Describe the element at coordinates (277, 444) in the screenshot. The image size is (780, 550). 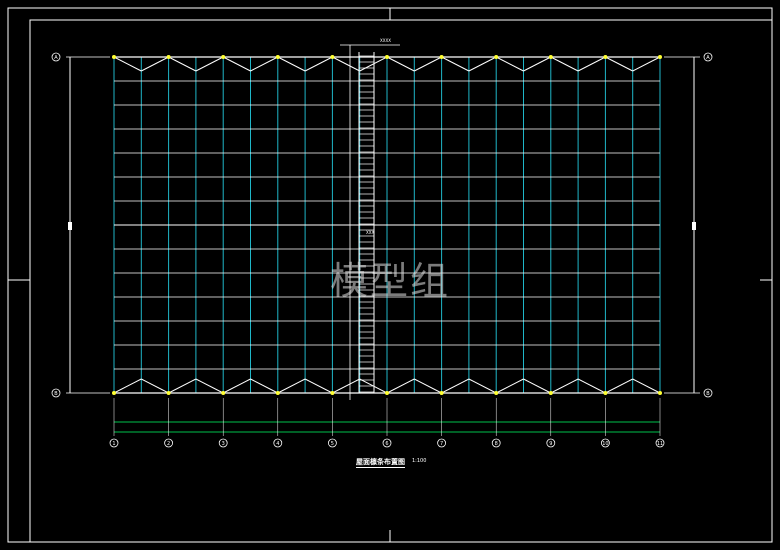
I see `axis-bubble-label: 4` at that location.